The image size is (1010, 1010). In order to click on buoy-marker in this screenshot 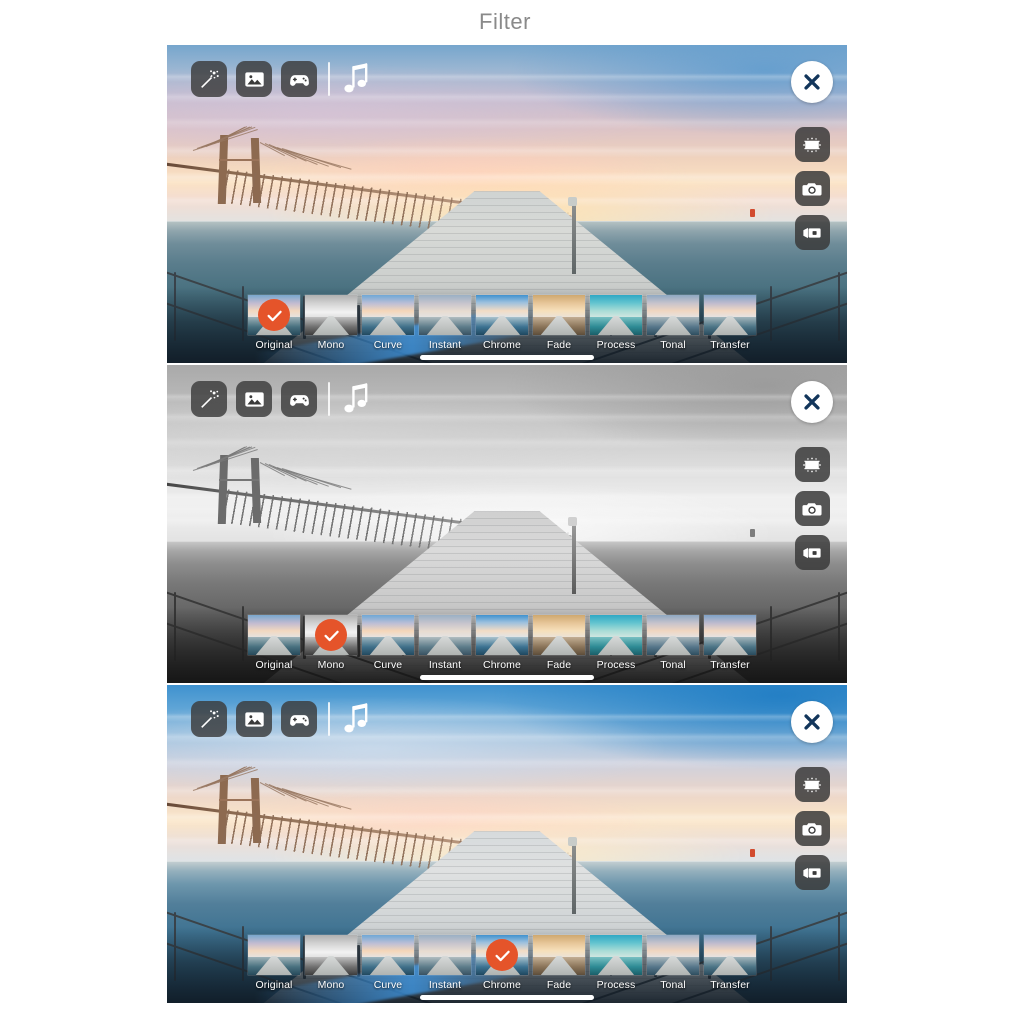, I will do `click(753, 533)`.